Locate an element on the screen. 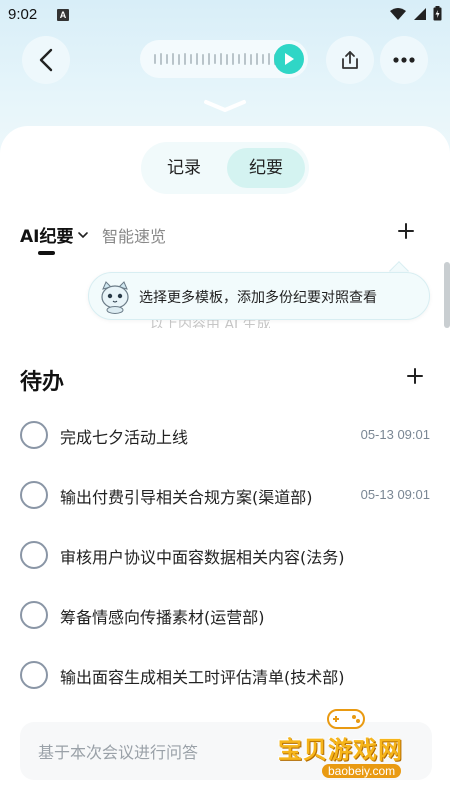 Image resolution: width=450 pixels, height=800 pixels. share-icon is located at coordinates (350, 60).